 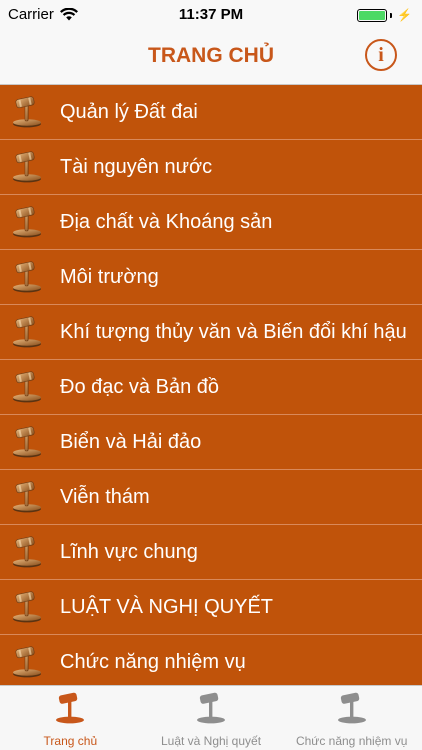 I want to click on tab-label: Trang chủ, so click(x=70, y=741).